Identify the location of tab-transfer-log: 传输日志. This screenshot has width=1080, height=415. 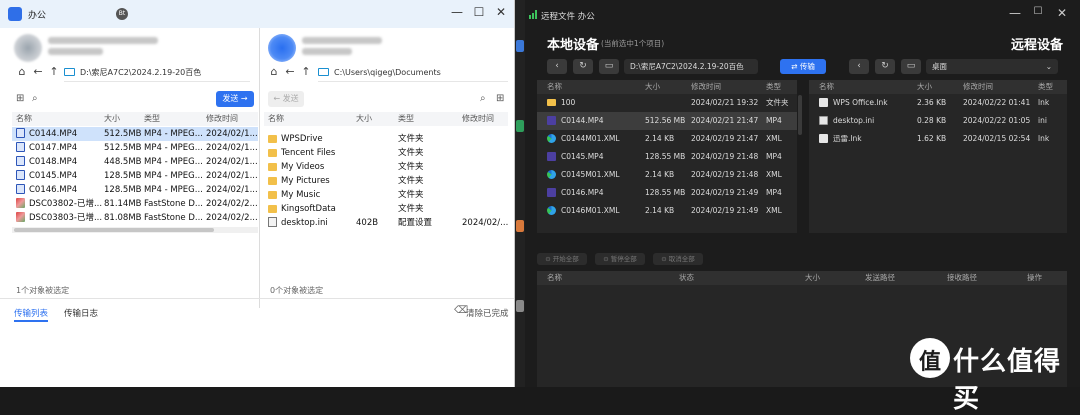
(81, 313).